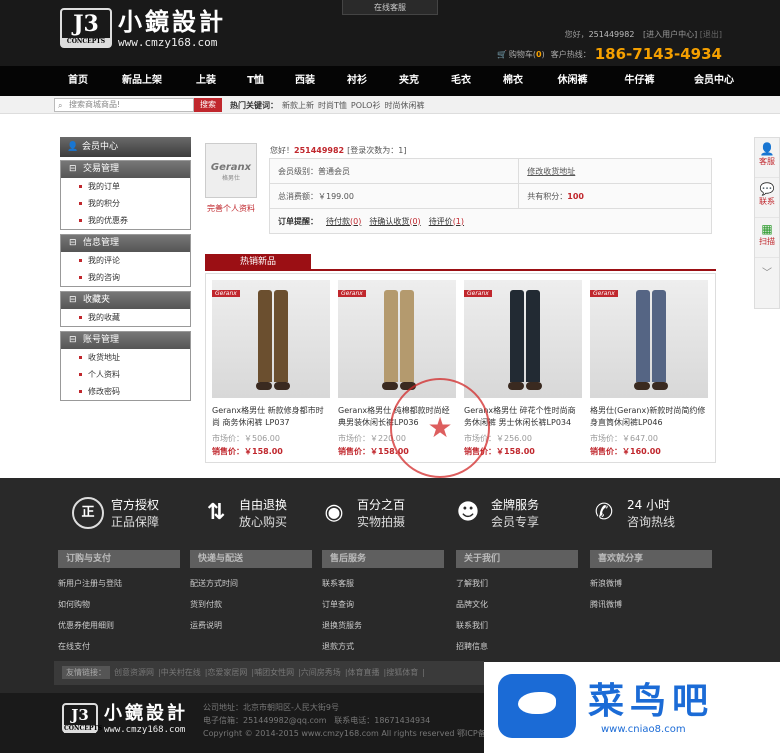  I want to click on edit-address-link: 修改收货地址, so click(551, 171).